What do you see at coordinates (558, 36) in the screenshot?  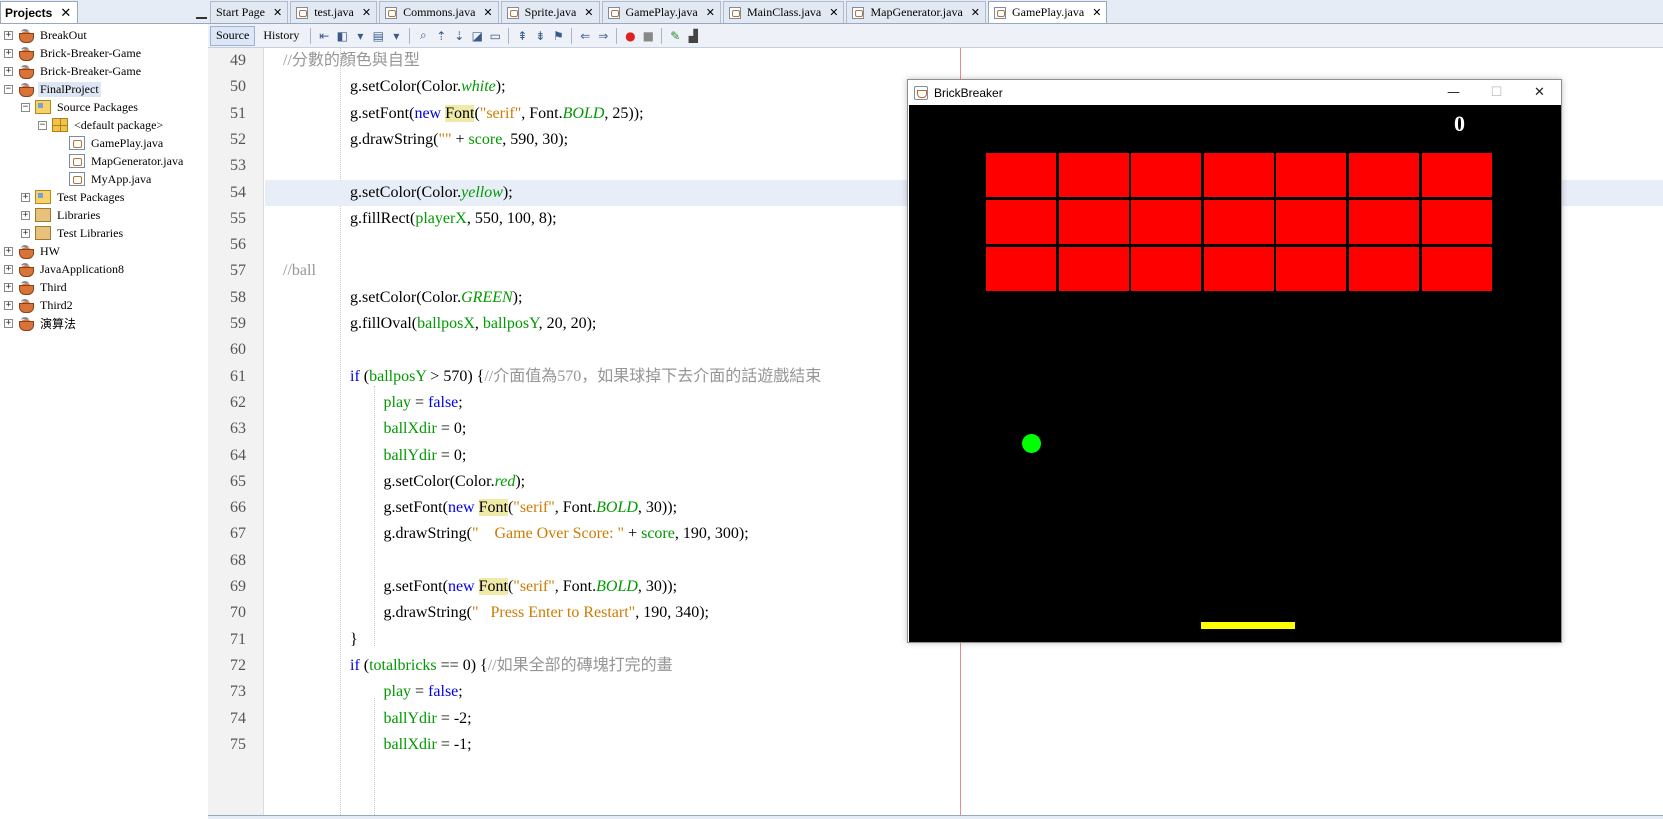 I see `toggle-bookmark-icon: ⚑` at bounding box center [558, 36].